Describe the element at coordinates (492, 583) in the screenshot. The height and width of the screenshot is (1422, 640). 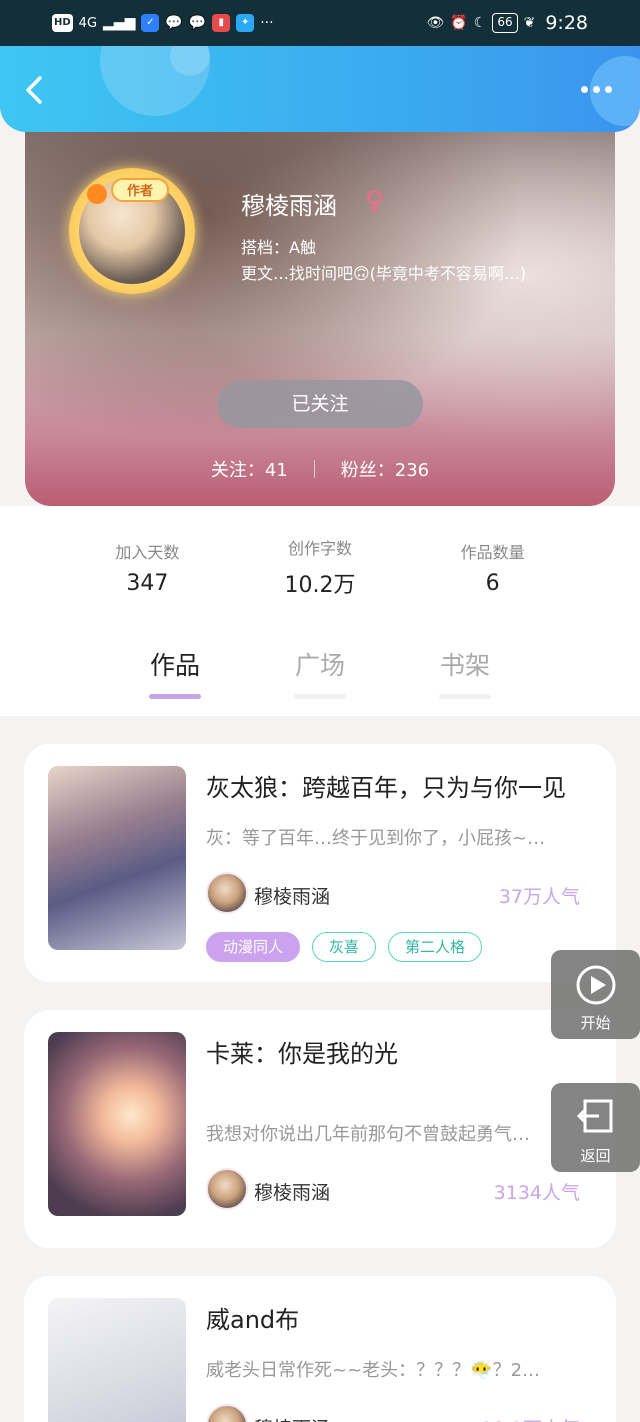
I see `stat-value: 6` at that location.